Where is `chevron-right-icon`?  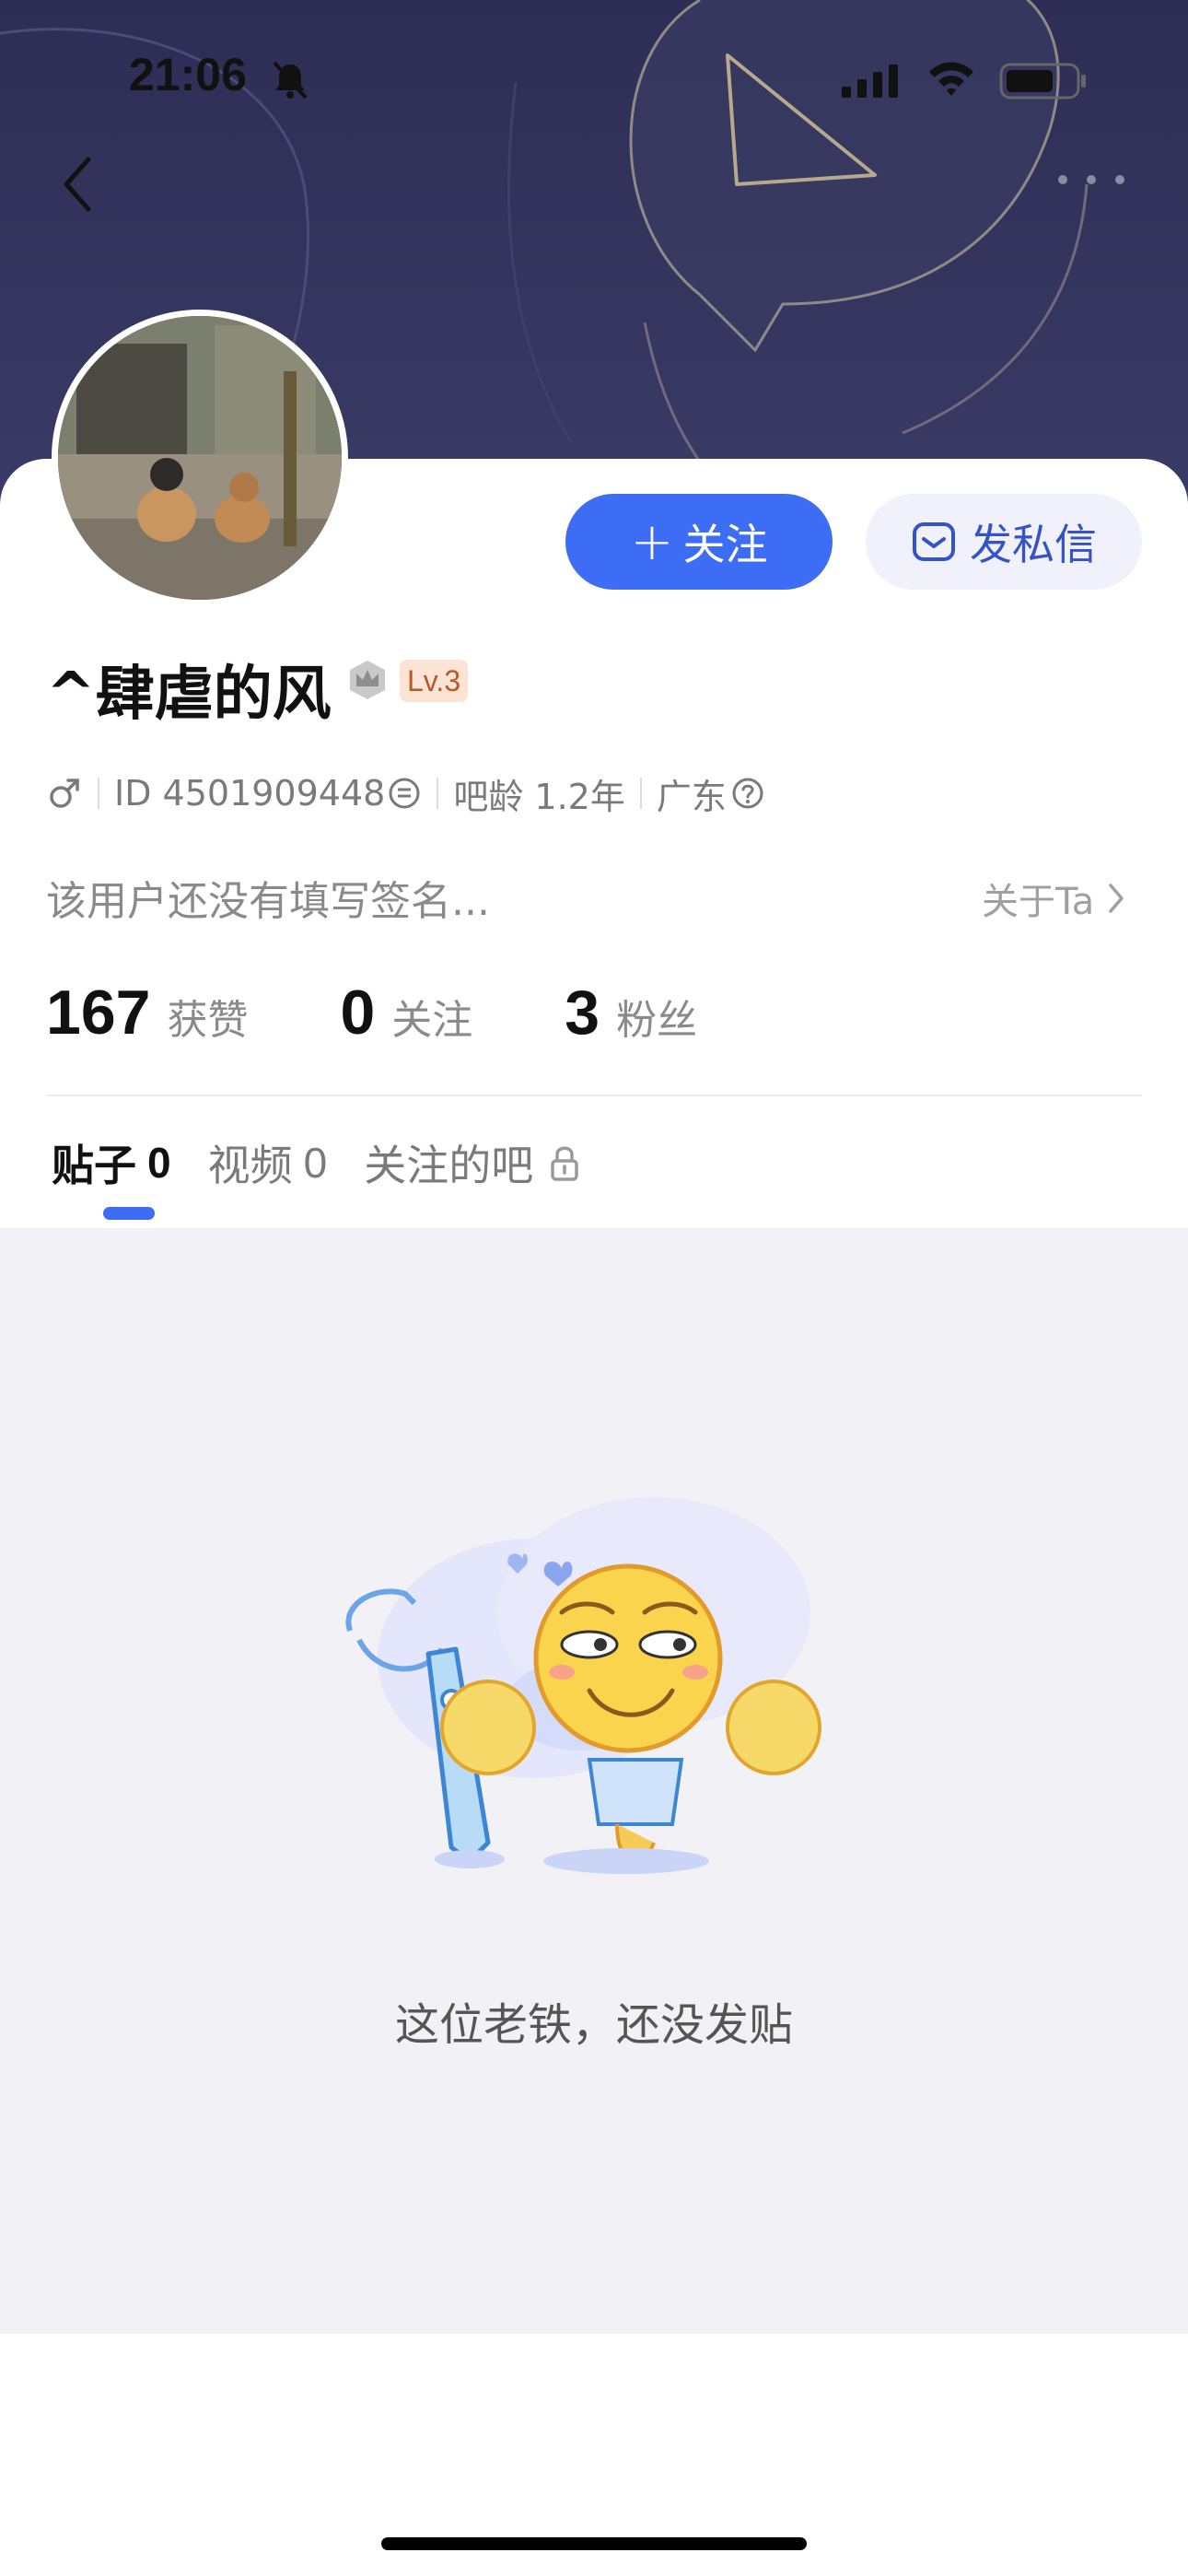
chevron-right-icon is located at coordinates (1116, 898).